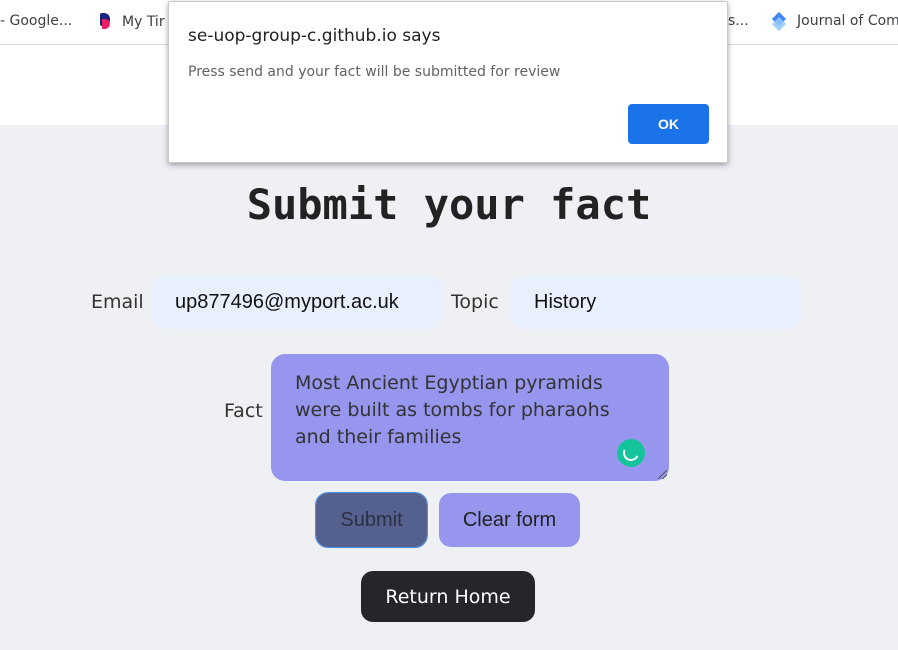 The height and width of the screenshot is (650, 898). I want to click on dialog-title: se-uop-group-c.github.io says, so click(314, 36).